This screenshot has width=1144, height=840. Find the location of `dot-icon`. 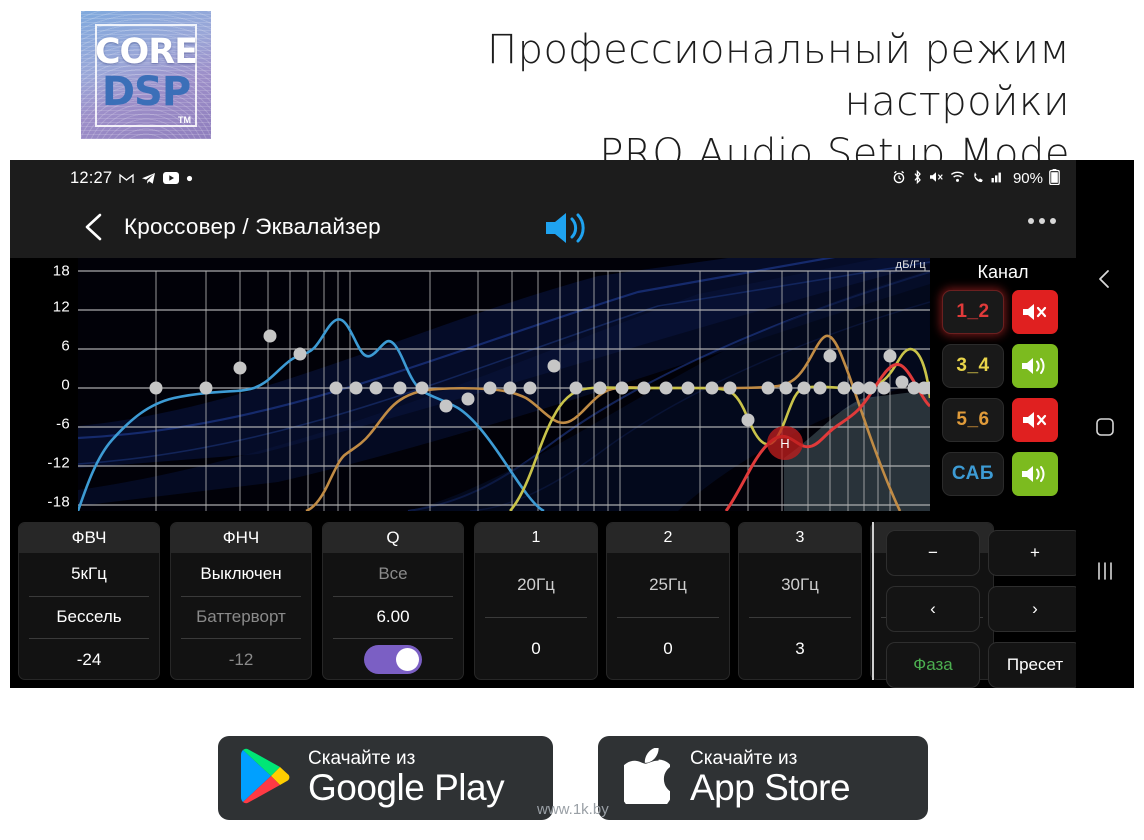

dot-icon is located at coordinates (189, 178).